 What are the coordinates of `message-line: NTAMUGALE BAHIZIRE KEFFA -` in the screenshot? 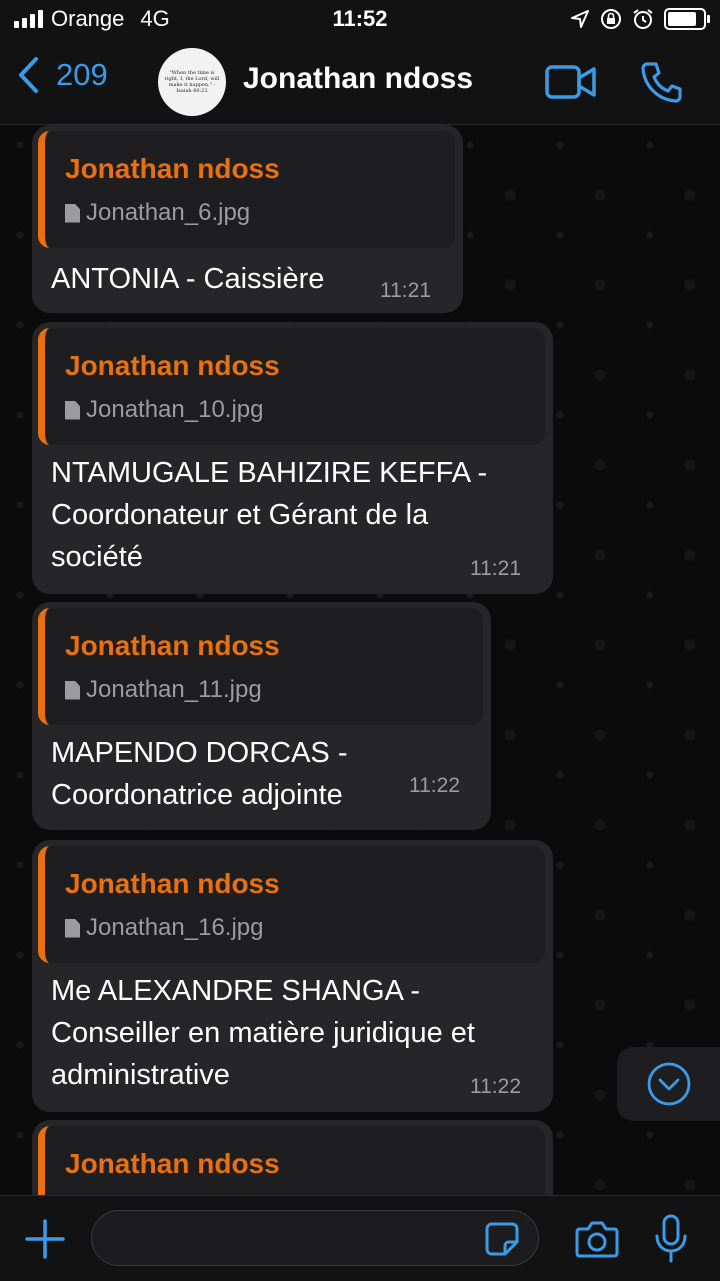 It's located at (269, 473).